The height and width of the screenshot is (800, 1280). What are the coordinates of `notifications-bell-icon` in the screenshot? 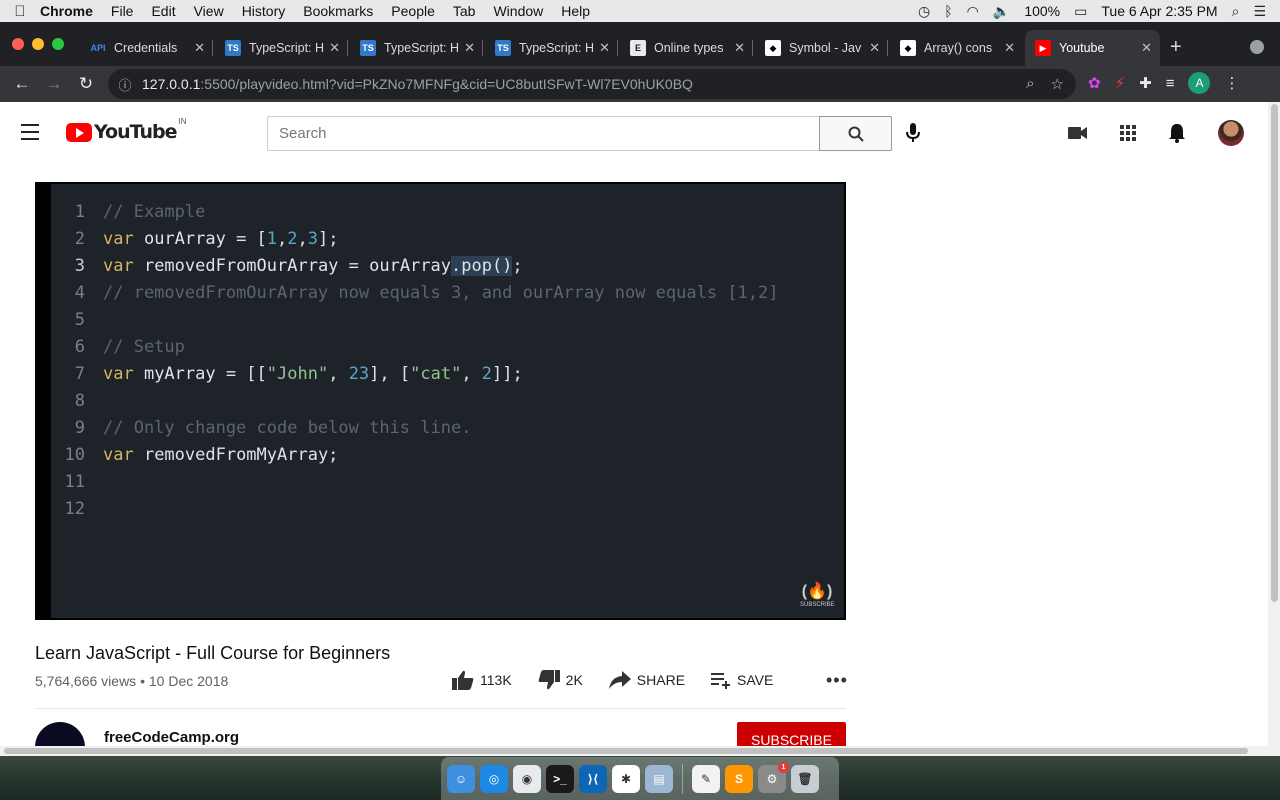 It's located at (1177, 133).